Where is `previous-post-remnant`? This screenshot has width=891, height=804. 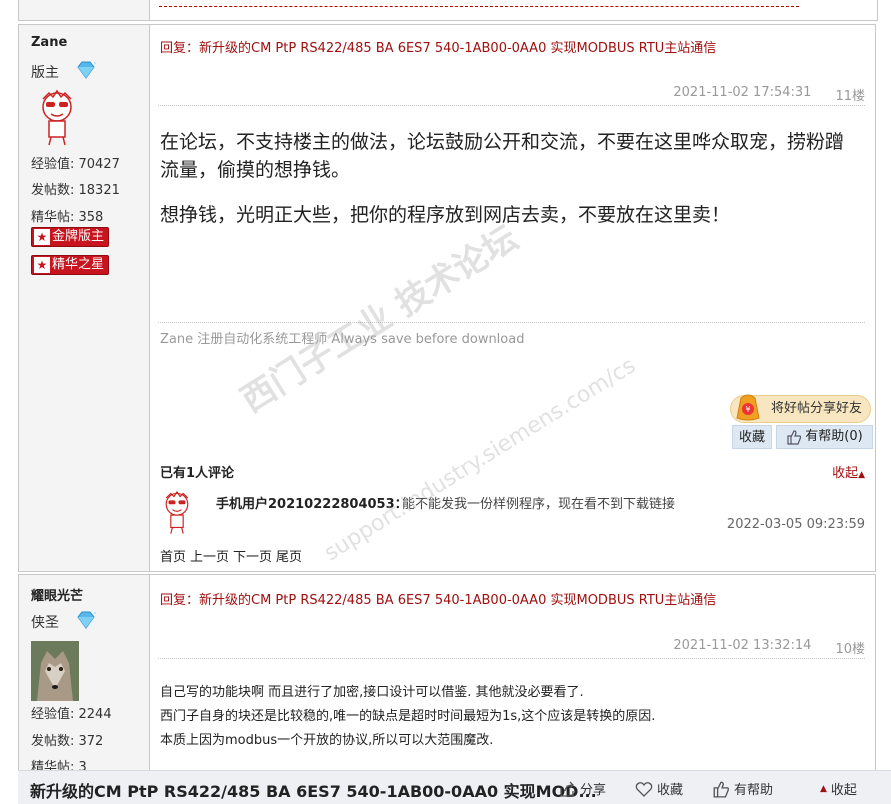
previous-post-remnant is located at coordinates (448, 10).